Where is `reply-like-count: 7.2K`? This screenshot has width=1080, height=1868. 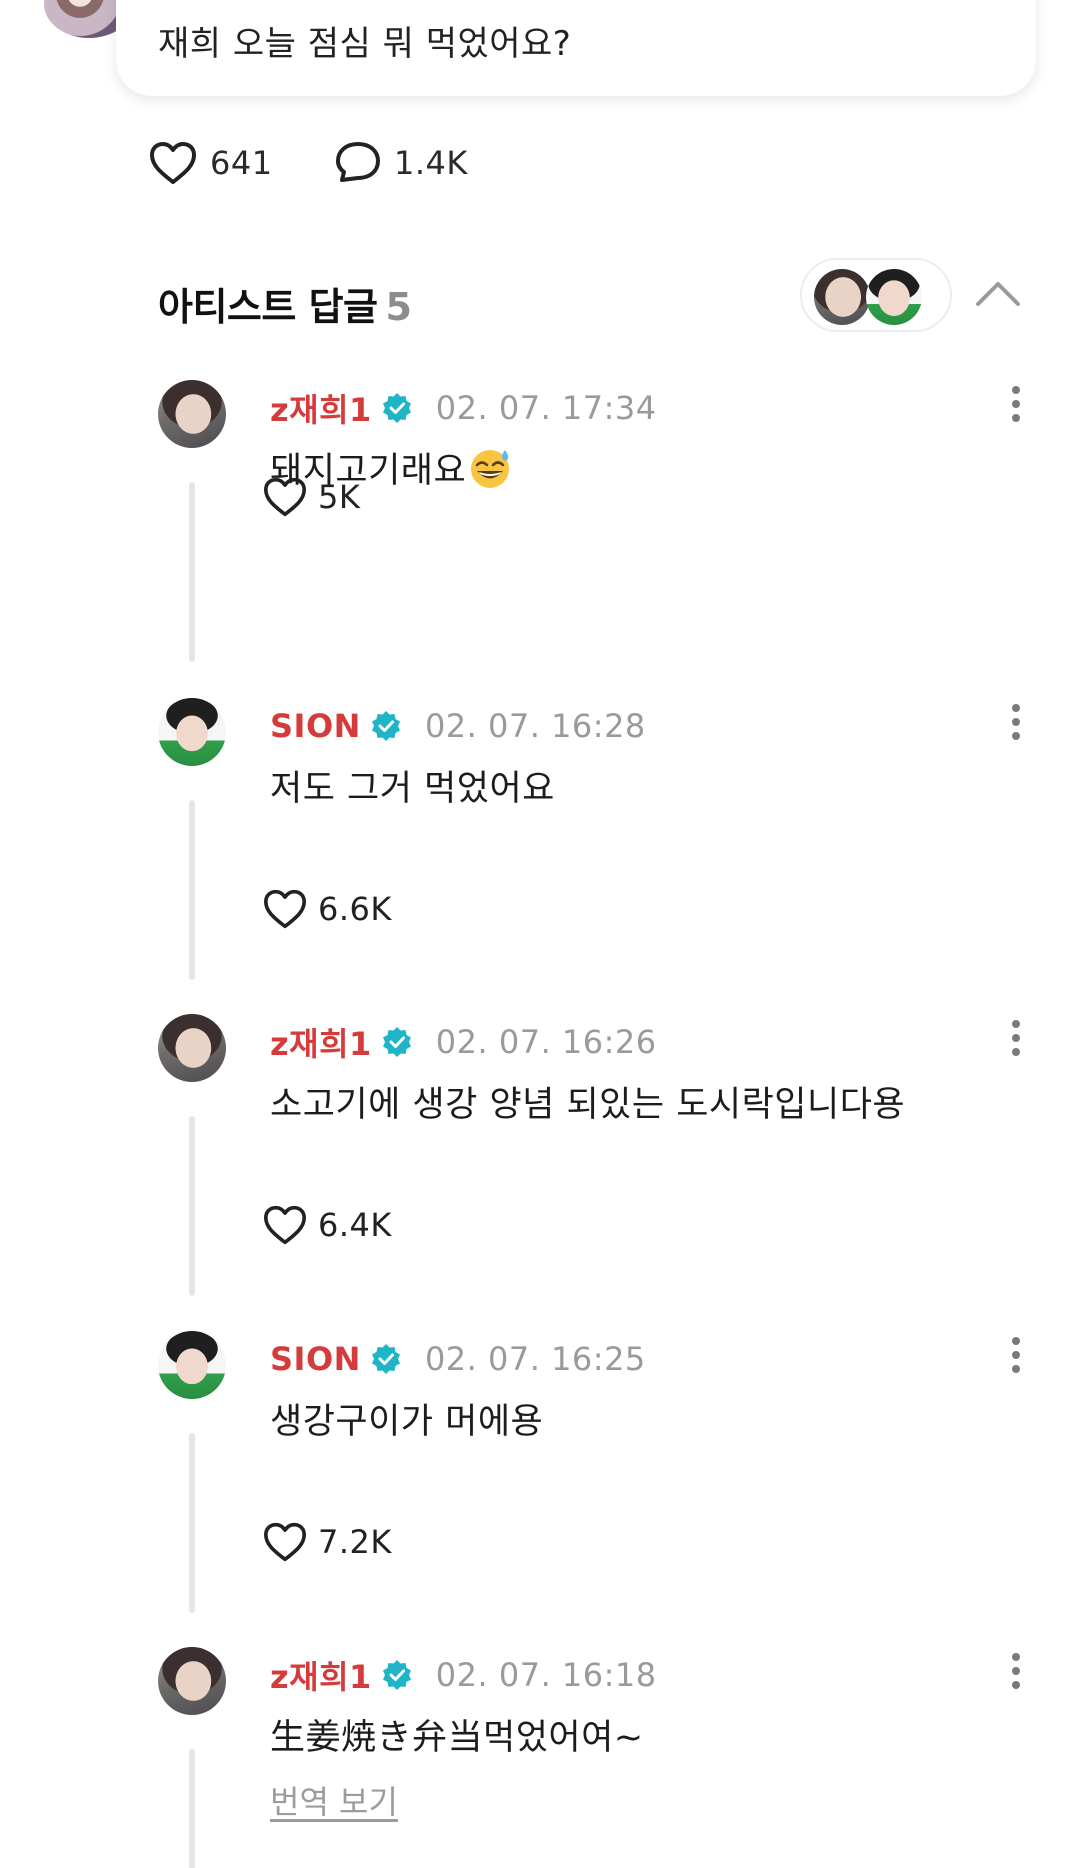 reply-like-count: 7.2K is located at coordinates (355, 1542).